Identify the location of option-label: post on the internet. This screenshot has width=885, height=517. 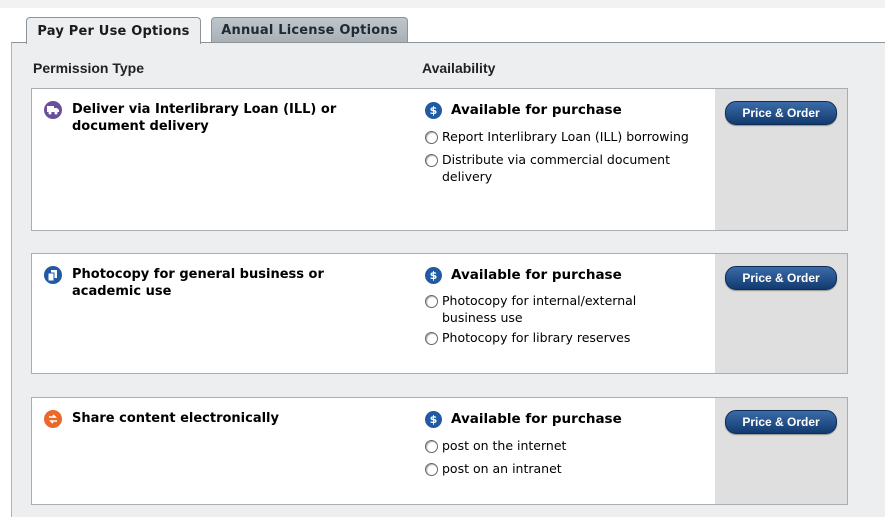
(504, 445).